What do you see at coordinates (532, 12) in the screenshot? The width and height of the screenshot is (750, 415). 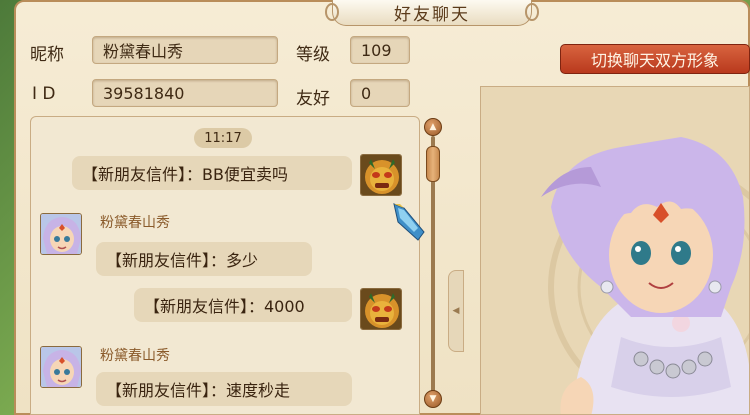 I see `title-ornament-right` at bounding box center [532, 12].